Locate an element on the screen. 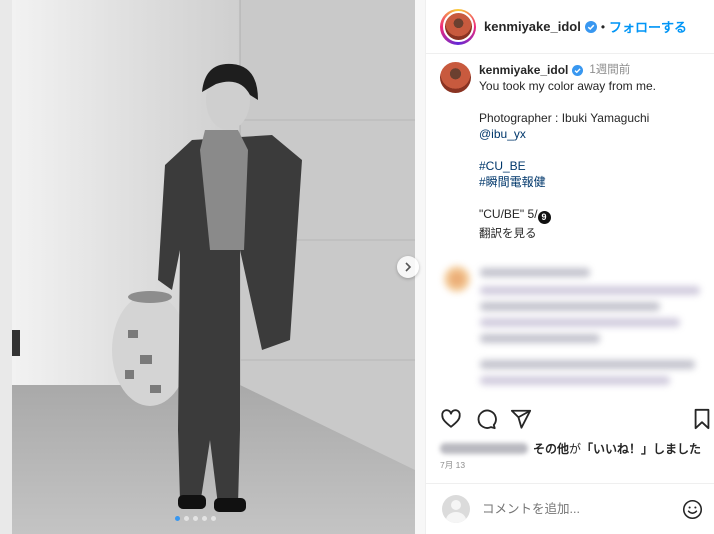 The width and height of the screenshot is (714, 534). likes-ga: が is located at coordinates (575, 449).